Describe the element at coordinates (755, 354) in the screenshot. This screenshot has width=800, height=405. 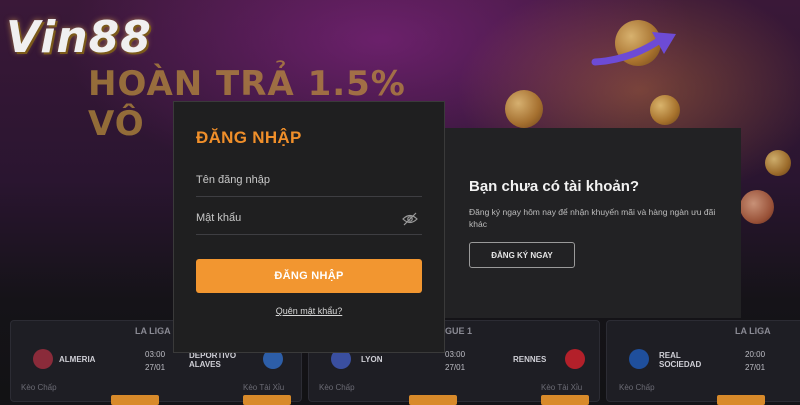
I see `match-time: 20:00` at that location.